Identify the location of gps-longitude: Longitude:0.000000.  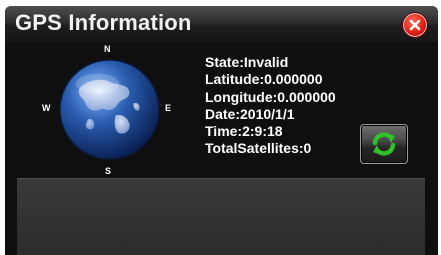
(270, 96).